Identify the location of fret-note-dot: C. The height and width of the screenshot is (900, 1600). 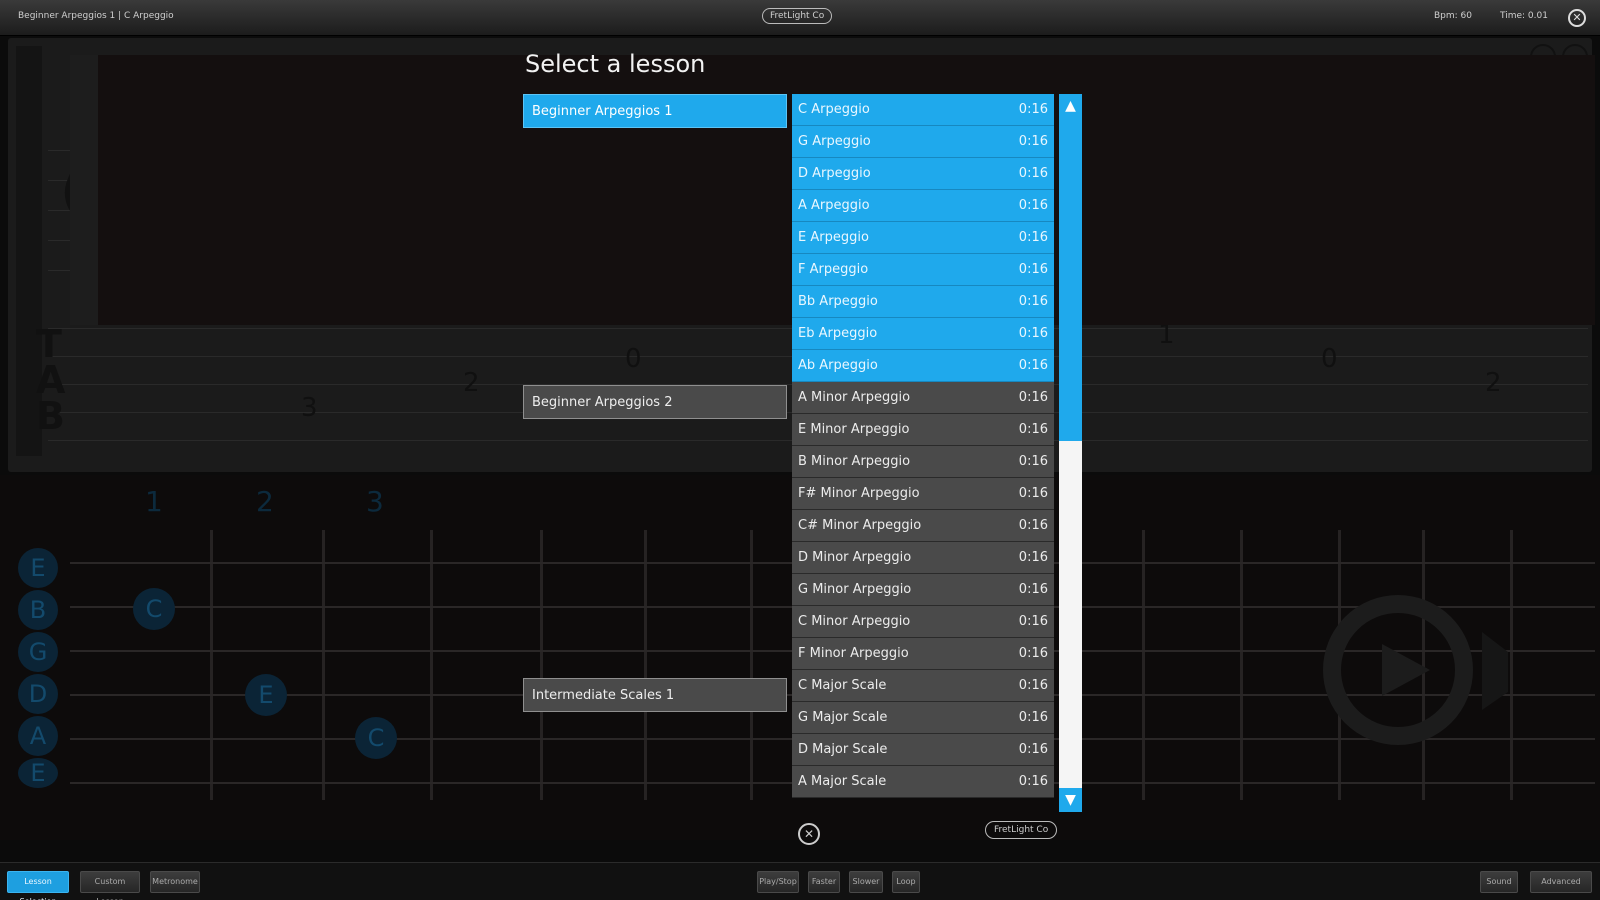
(376, 738).